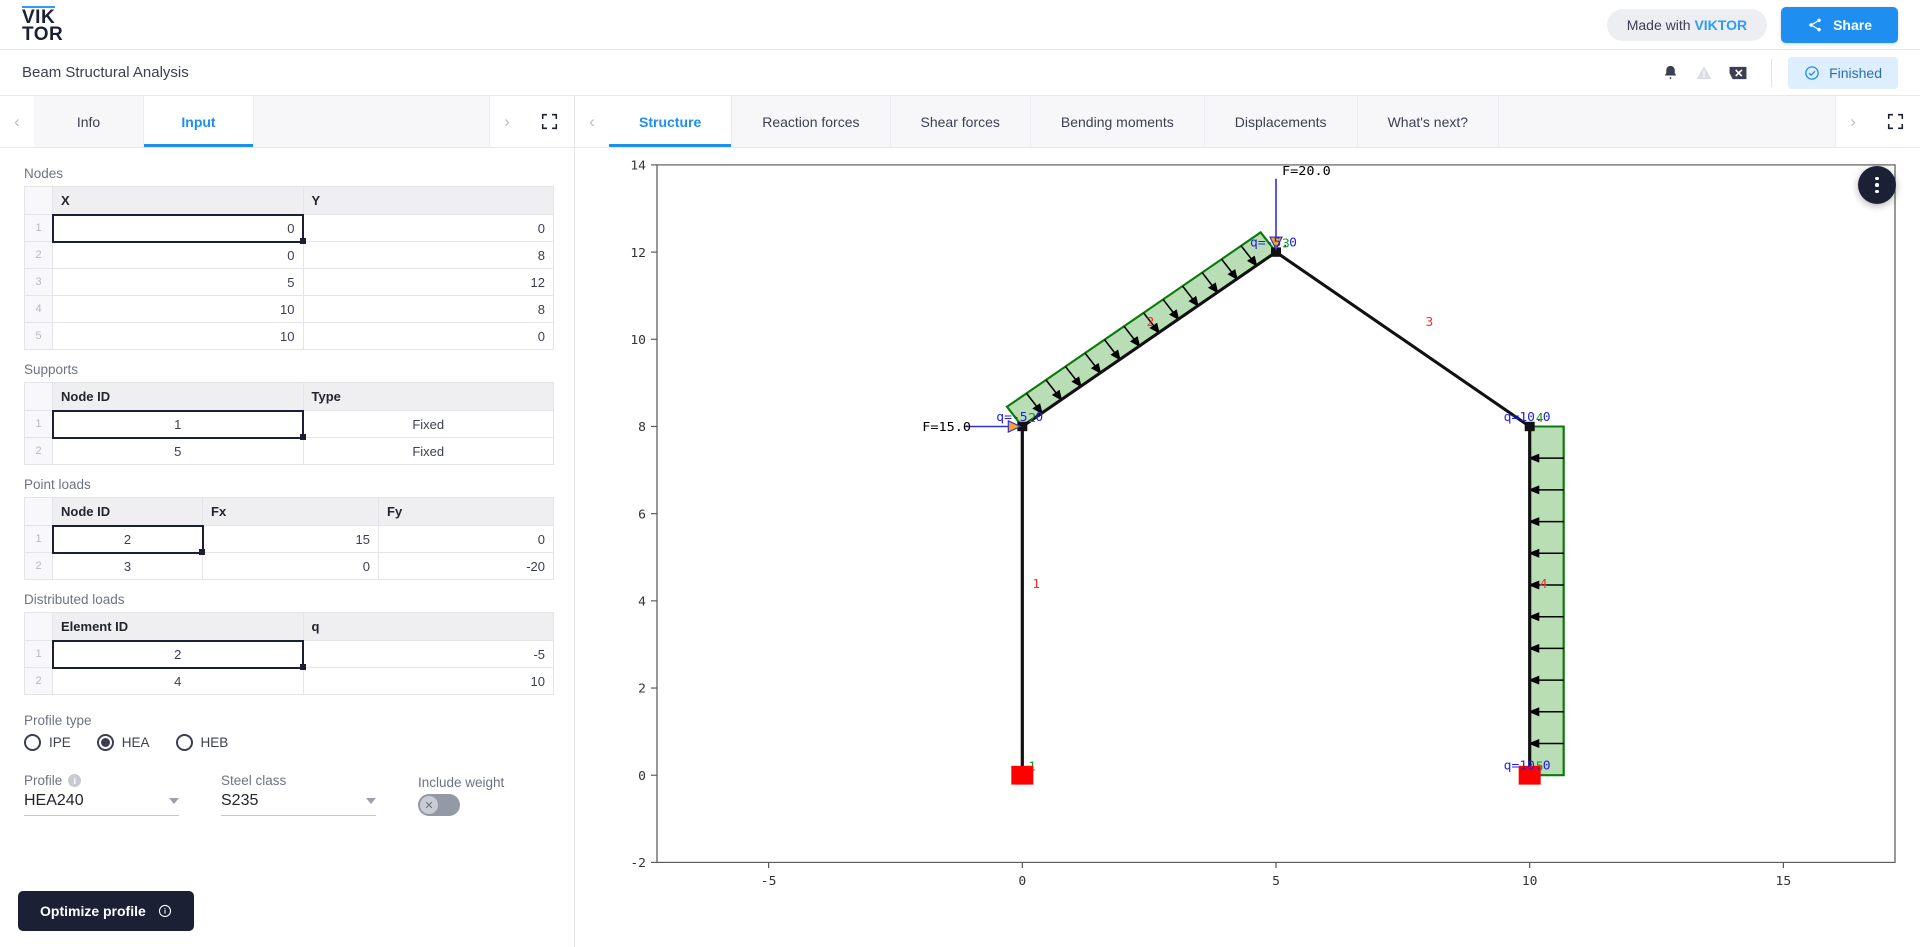 The height and width of the screenshot is (947, 1920). I want to click on input-fullscreen-button, so click(549, 121).